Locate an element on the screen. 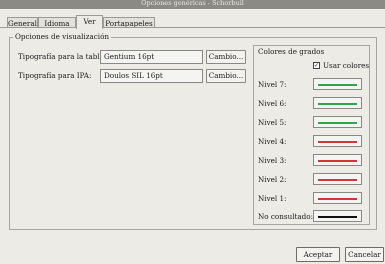 The width and height of the screenshot is (385, 264). table-font-field: Gentium 16pt is located at coordinates (151, 57).